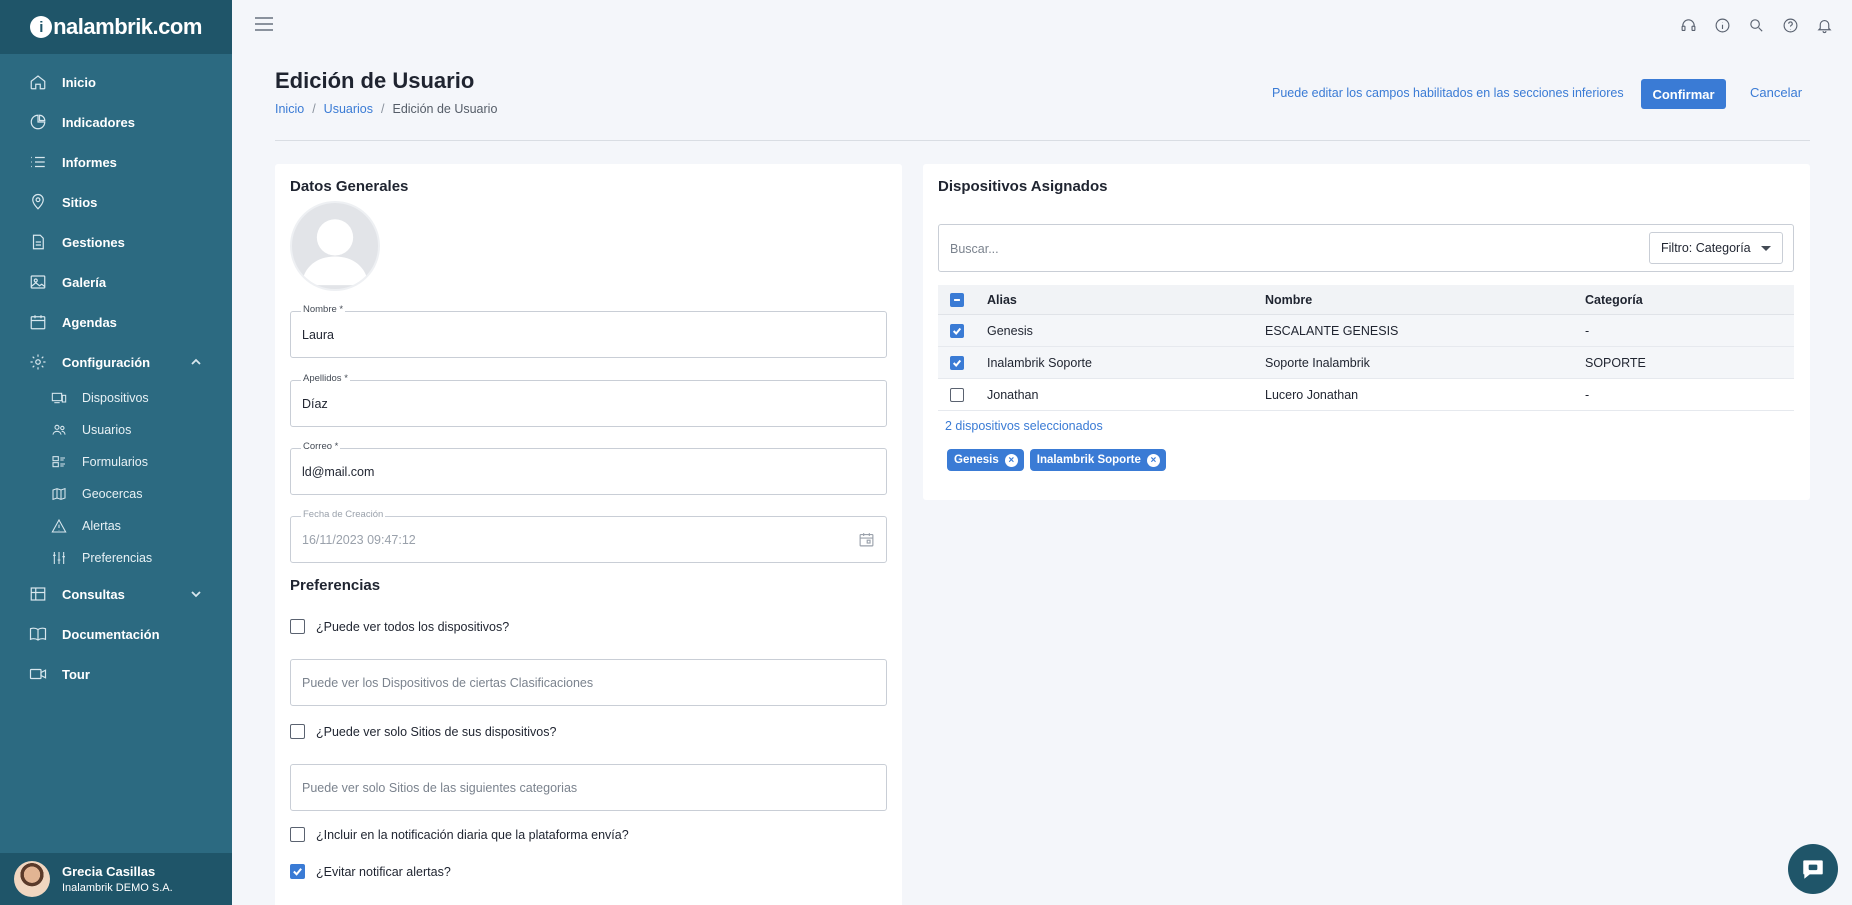 Image resolution: width=1852 pixels, height=905 pixels. I want to click on table-icon, so click(38, 594).